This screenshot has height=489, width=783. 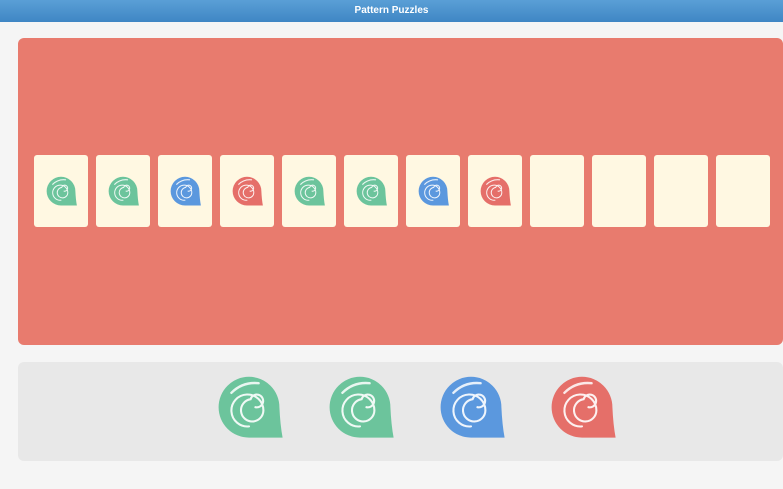 What do you see at coordinates (415, 408) in the screenshot?
I see `shell-choices` at bounding box center [415, 408].